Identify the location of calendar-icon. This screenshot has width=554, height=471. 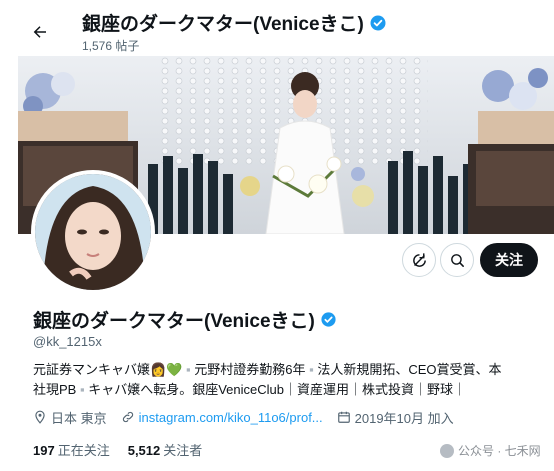
(343, 417).